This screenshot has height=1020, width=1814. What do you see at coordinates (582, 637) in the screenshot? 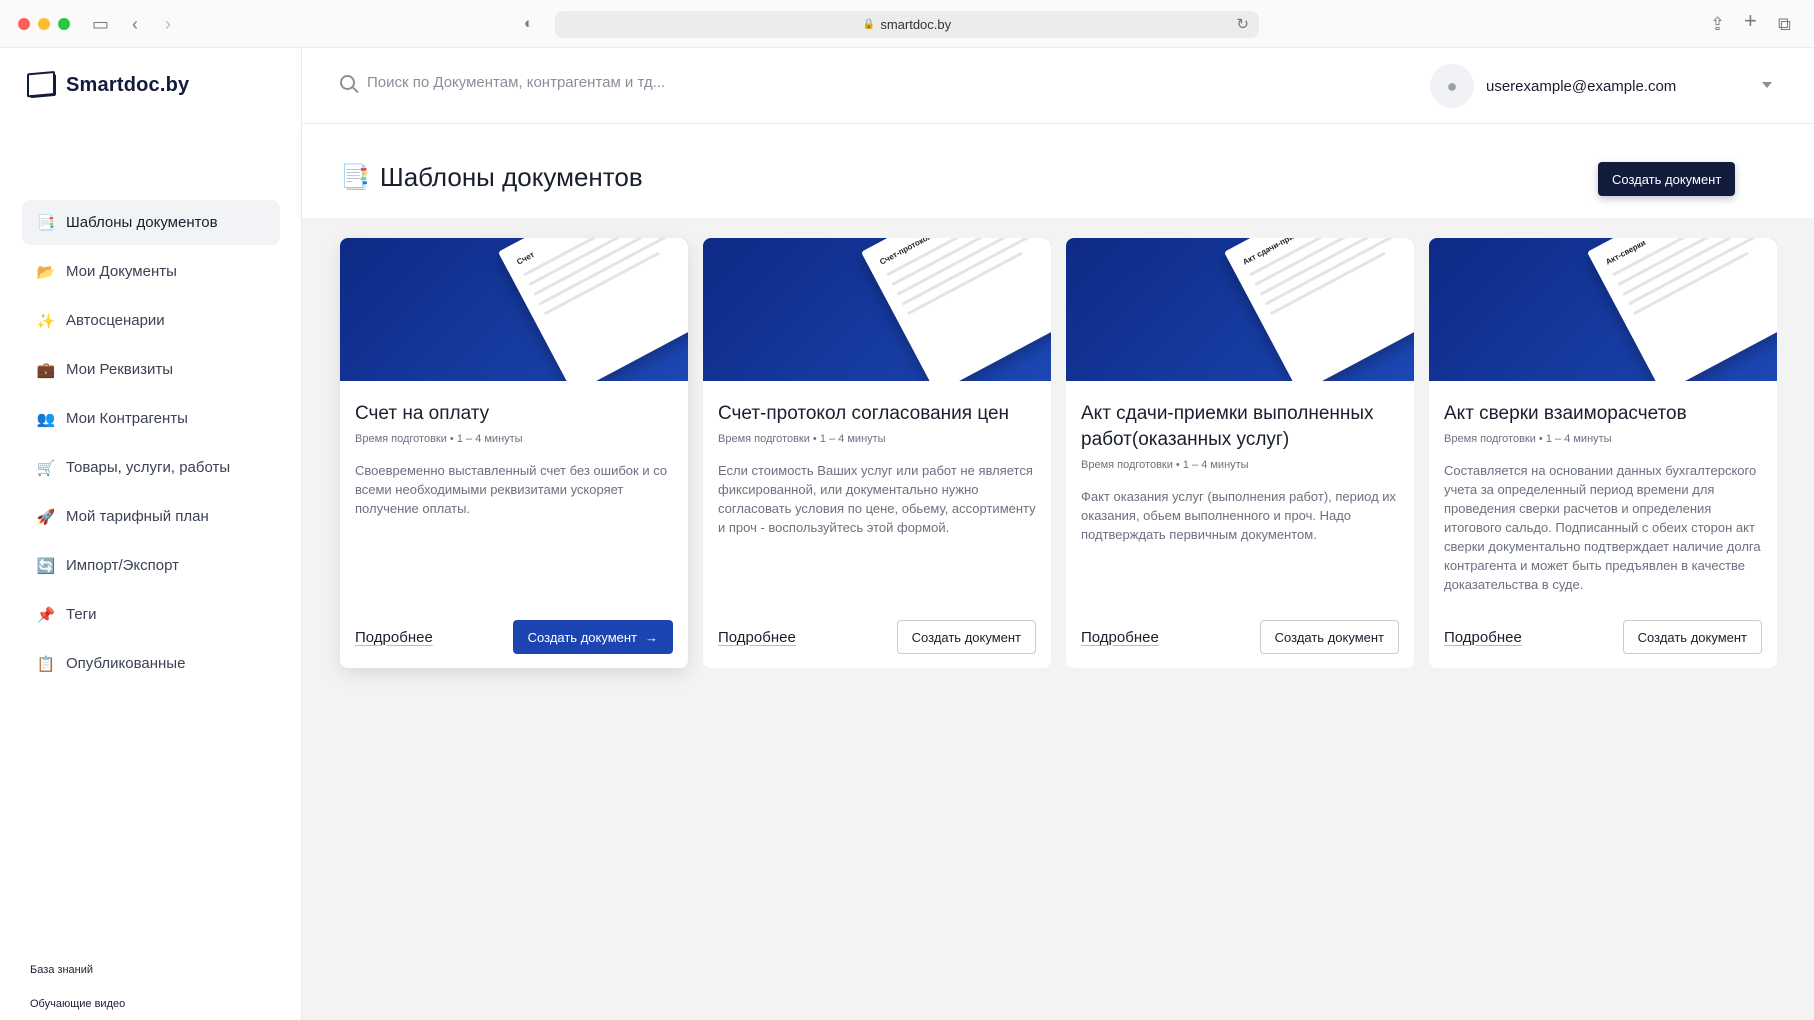
I see `button-label: Создать документ` at bounding box center [582, 637].